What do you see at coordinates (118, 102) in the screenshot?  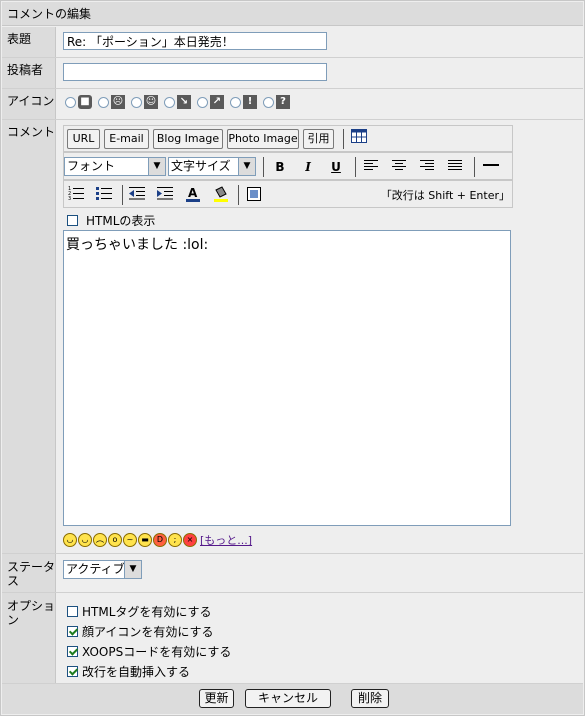 I see `frown-icon: ☹` at bounding box center [118, 102].